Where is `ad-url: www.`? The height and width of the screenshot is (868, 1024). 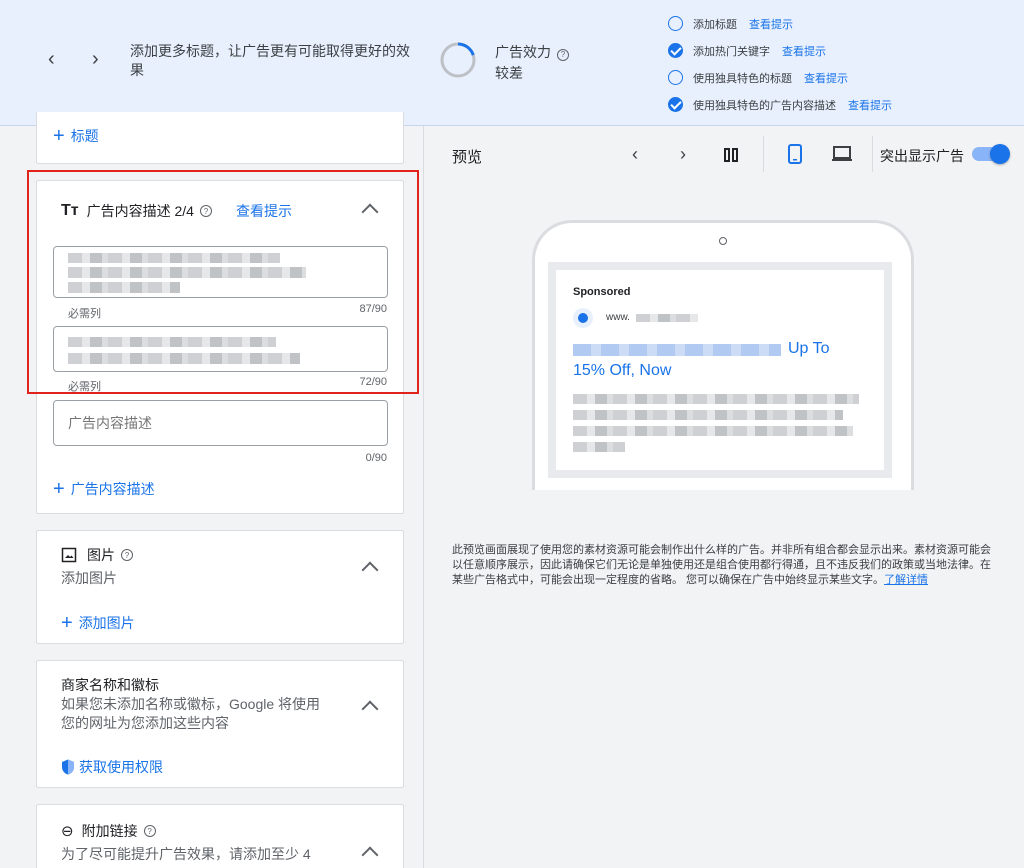
ad-url: www. is located at coordinates (618, 317).